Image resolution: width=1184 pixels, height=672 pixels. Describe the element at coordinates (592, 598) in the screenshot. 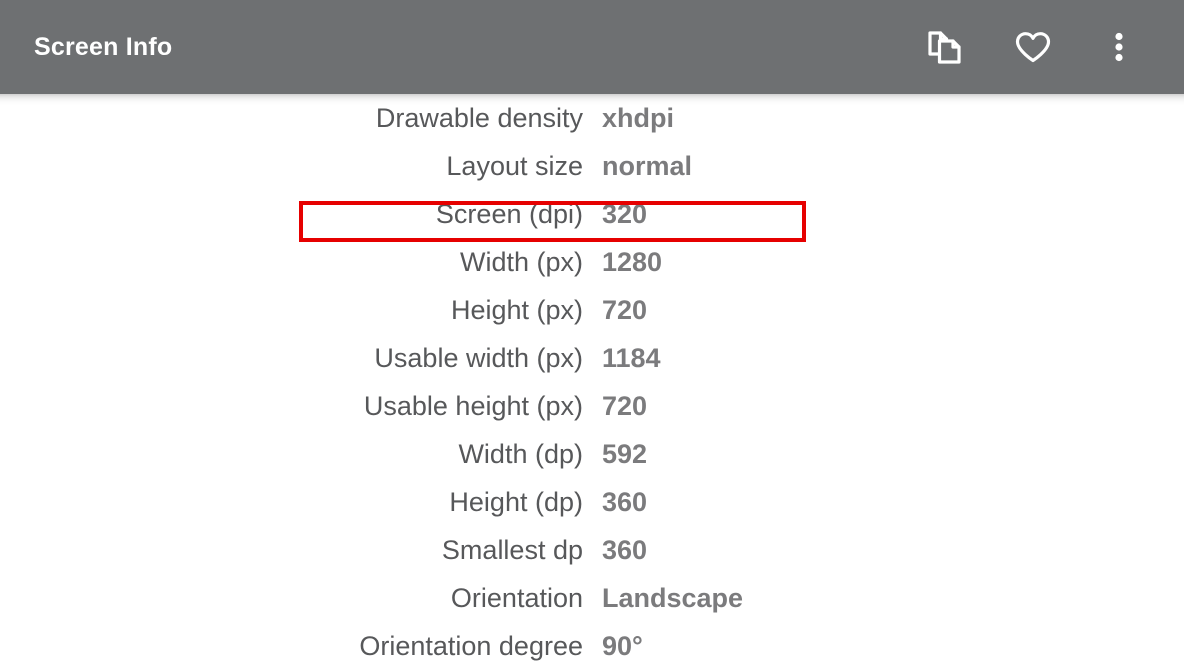

I see `info-row: Orientation Landscape` at that location.